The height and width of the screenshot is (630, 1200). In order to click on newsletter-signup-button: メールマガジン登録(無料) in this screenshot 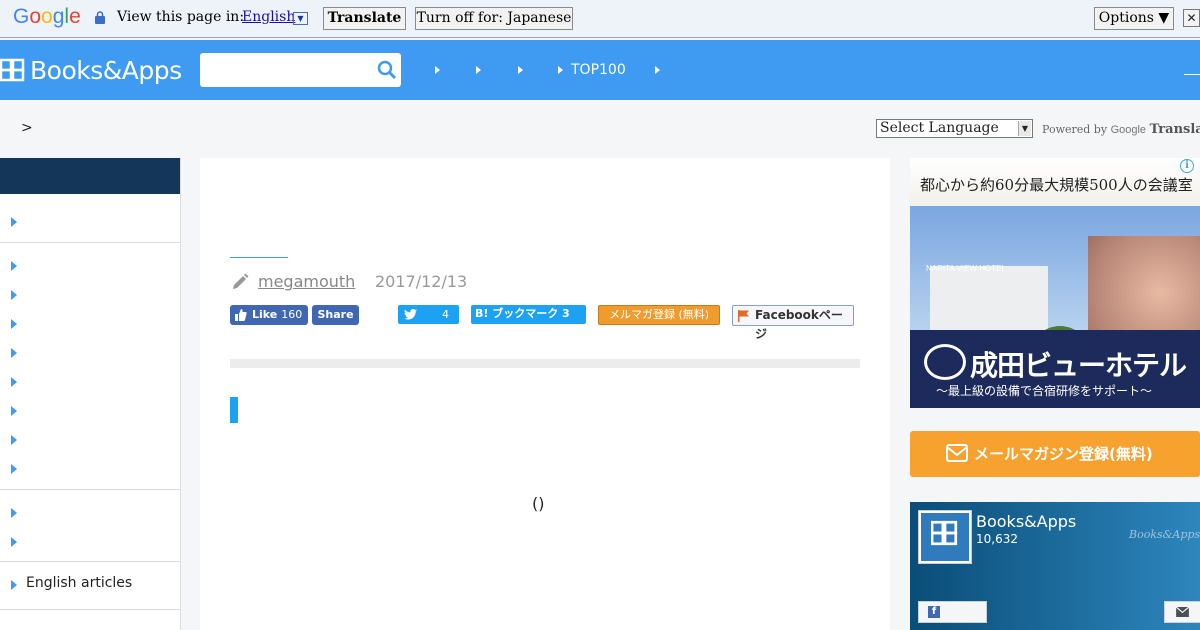, I will do `click(1055, 454)`.